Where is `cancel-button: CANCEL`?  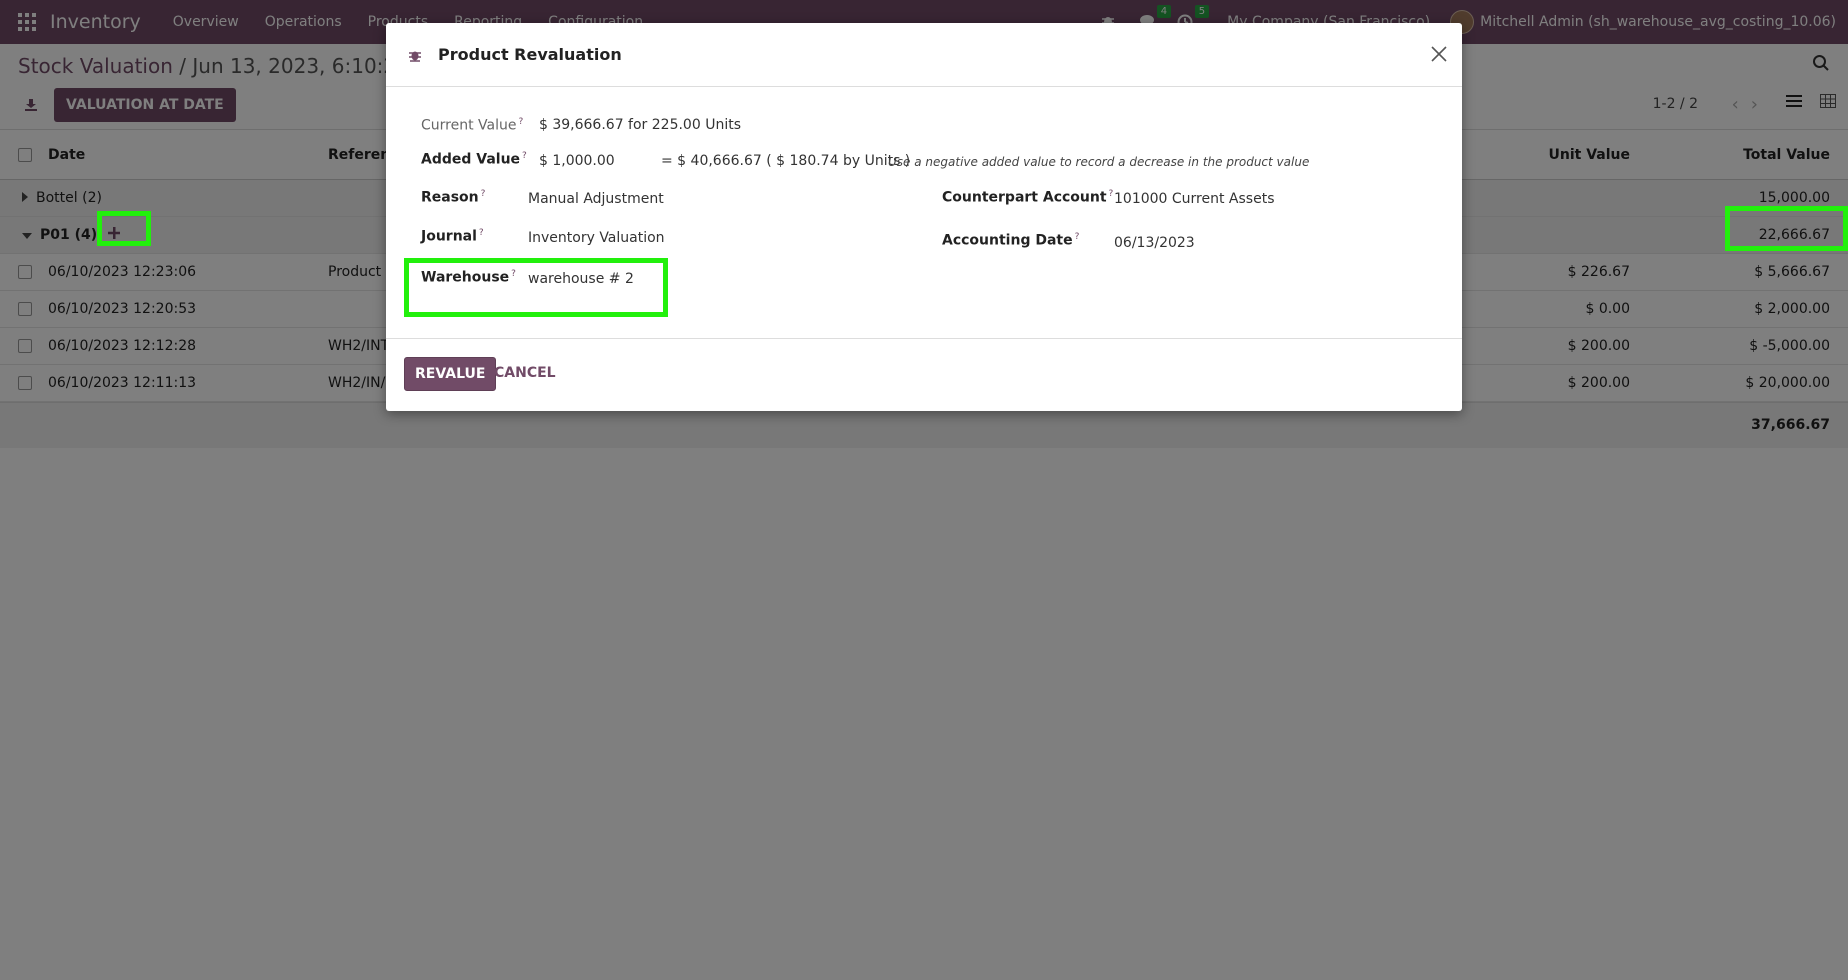 cancel-button: CANCEL is located at coordinates (525, 373).